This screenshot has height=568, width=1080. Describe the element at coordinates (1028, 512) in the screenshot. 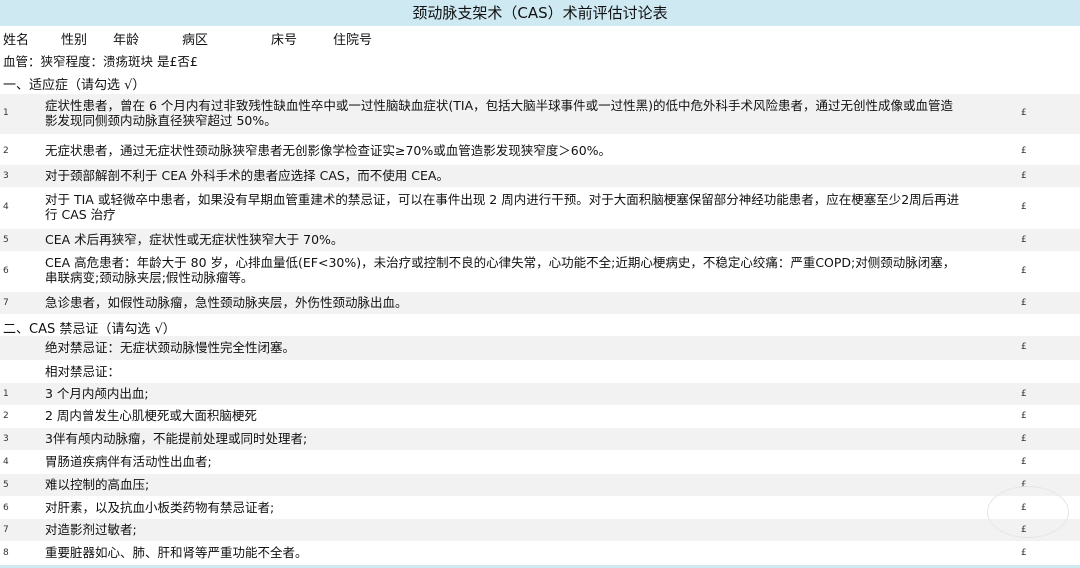

I see `watermark-circle` at that location.